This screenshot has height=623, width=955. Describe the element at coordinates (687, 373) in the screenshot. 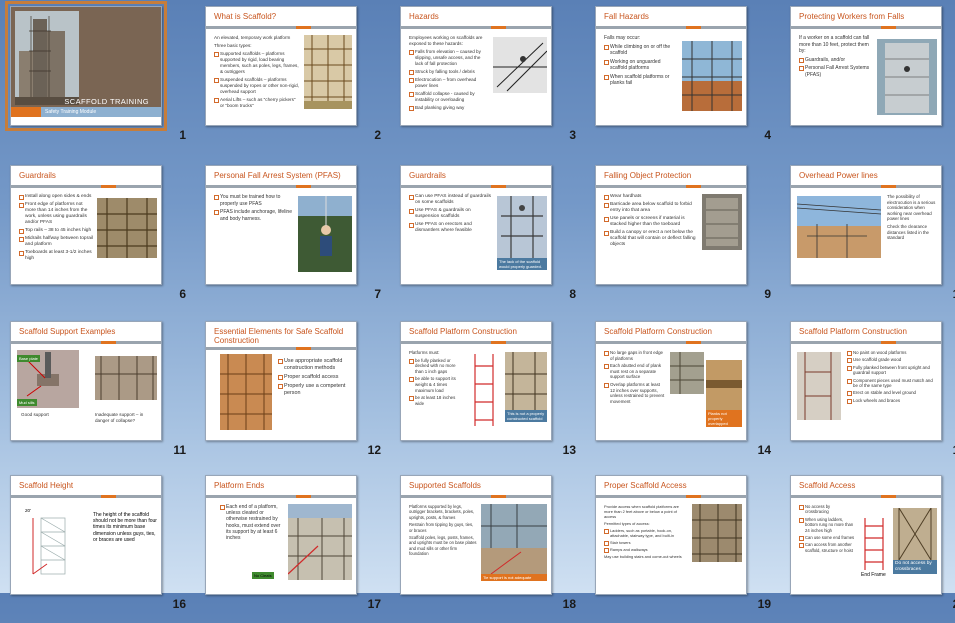

I see `front-edge-photo` at that location.